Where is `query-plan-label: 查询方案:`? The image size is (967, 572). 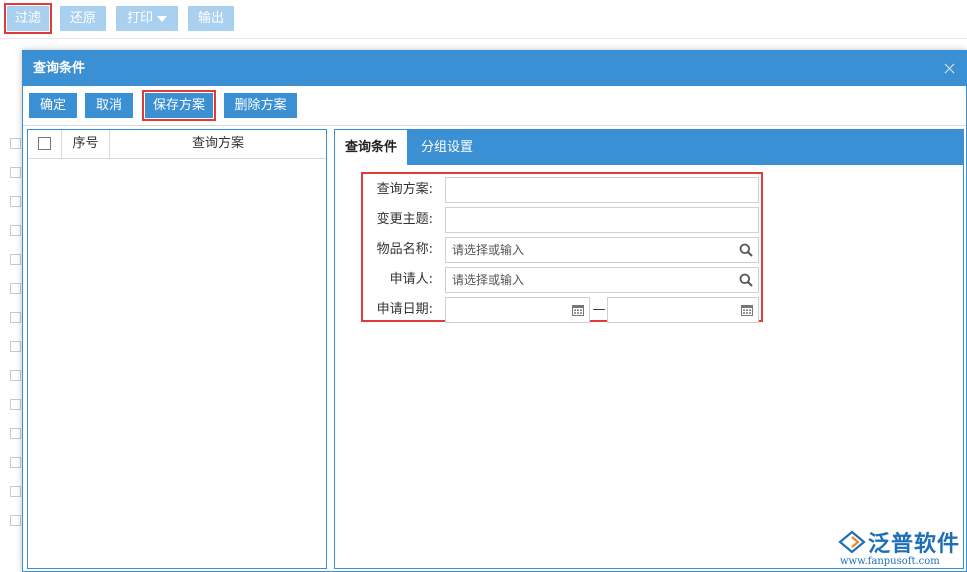
query-plan-label: 查询方案: is located at coordinates (404, 189).